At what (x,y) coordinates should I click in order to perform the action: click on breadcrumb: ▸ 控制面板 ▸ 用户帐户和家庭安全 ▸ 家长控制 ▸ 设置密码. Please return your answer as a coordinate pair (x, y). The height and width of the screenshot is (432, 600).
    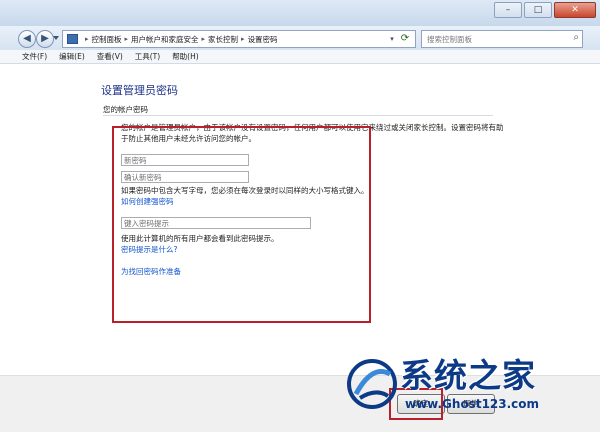
    Looking at the image, I should click on (172, 39).